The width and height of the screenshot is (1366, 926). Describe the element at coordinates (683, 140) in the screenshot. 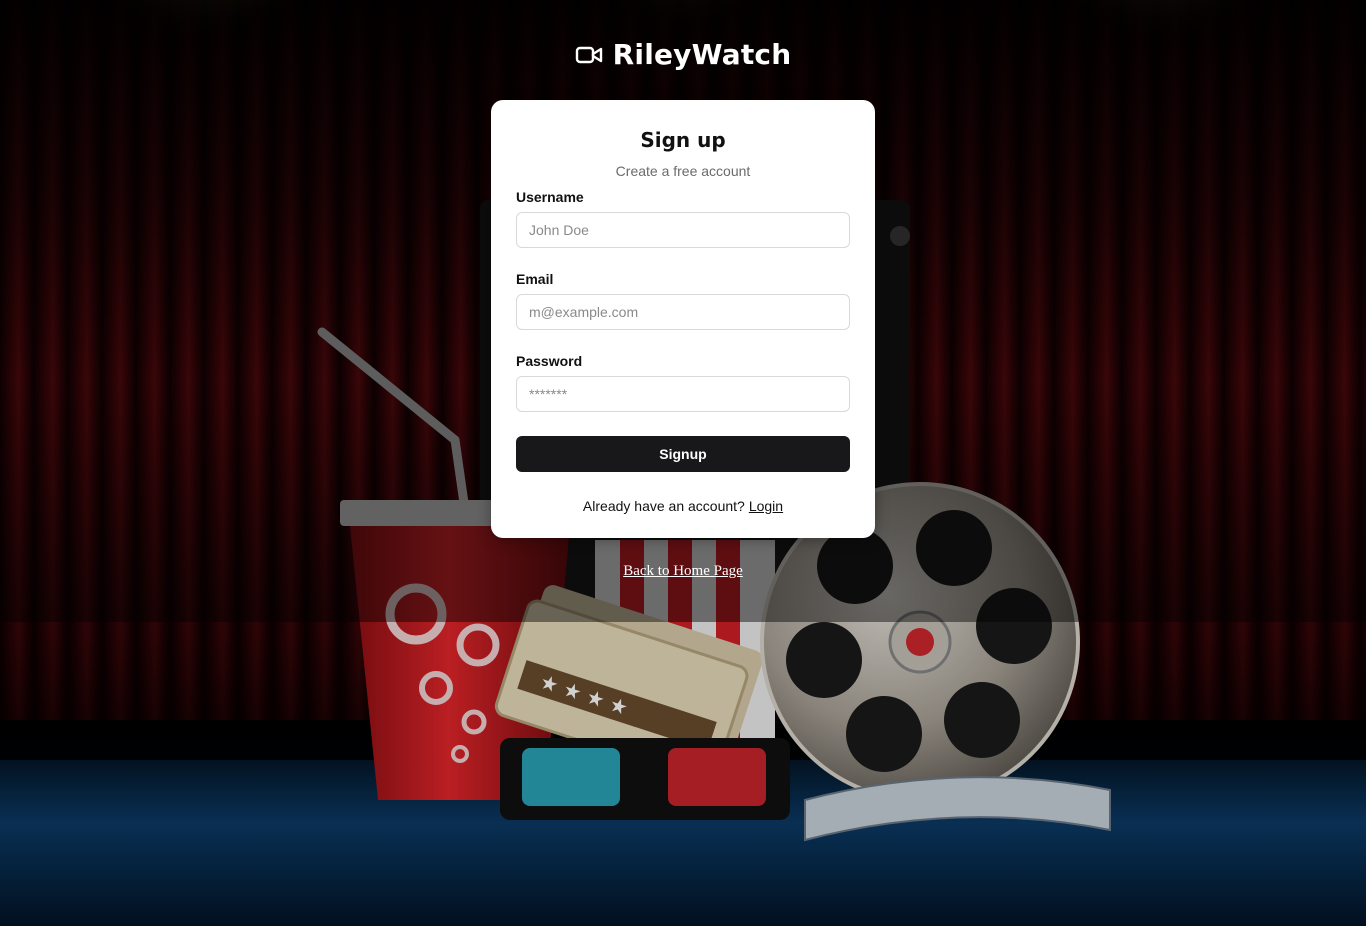

I see `signup-title: Sign up` at that location.